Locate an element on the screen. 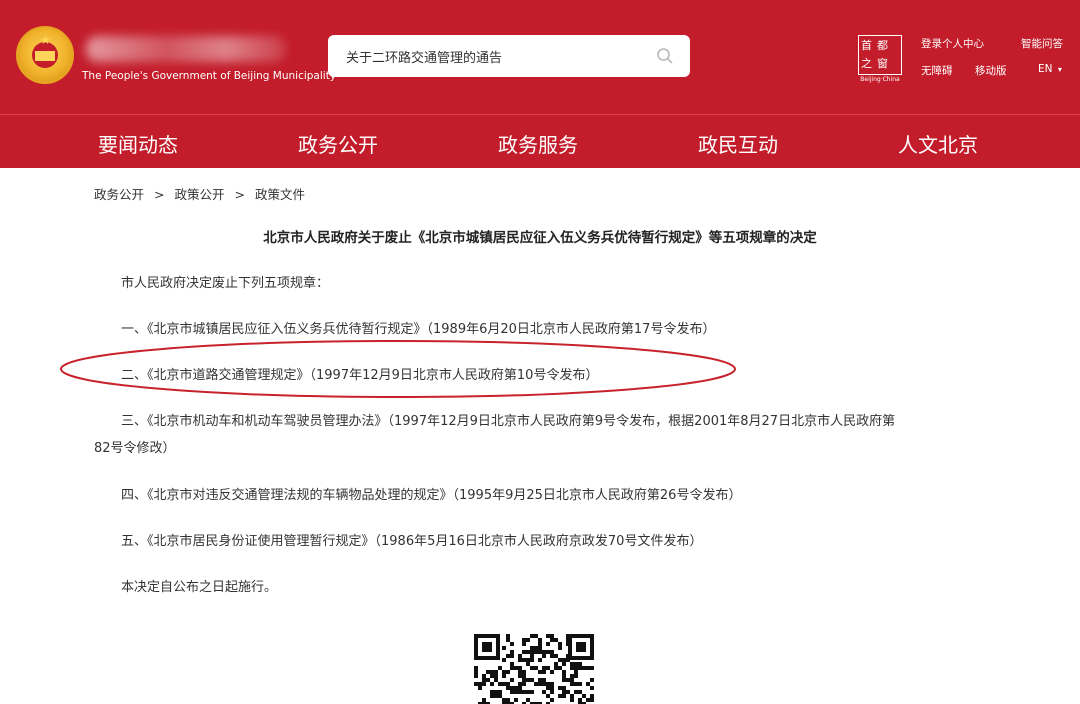 The height and width of the screenshot is (704, 1080). national-emblem-icon: ★ is located at coordinates (45, 55).